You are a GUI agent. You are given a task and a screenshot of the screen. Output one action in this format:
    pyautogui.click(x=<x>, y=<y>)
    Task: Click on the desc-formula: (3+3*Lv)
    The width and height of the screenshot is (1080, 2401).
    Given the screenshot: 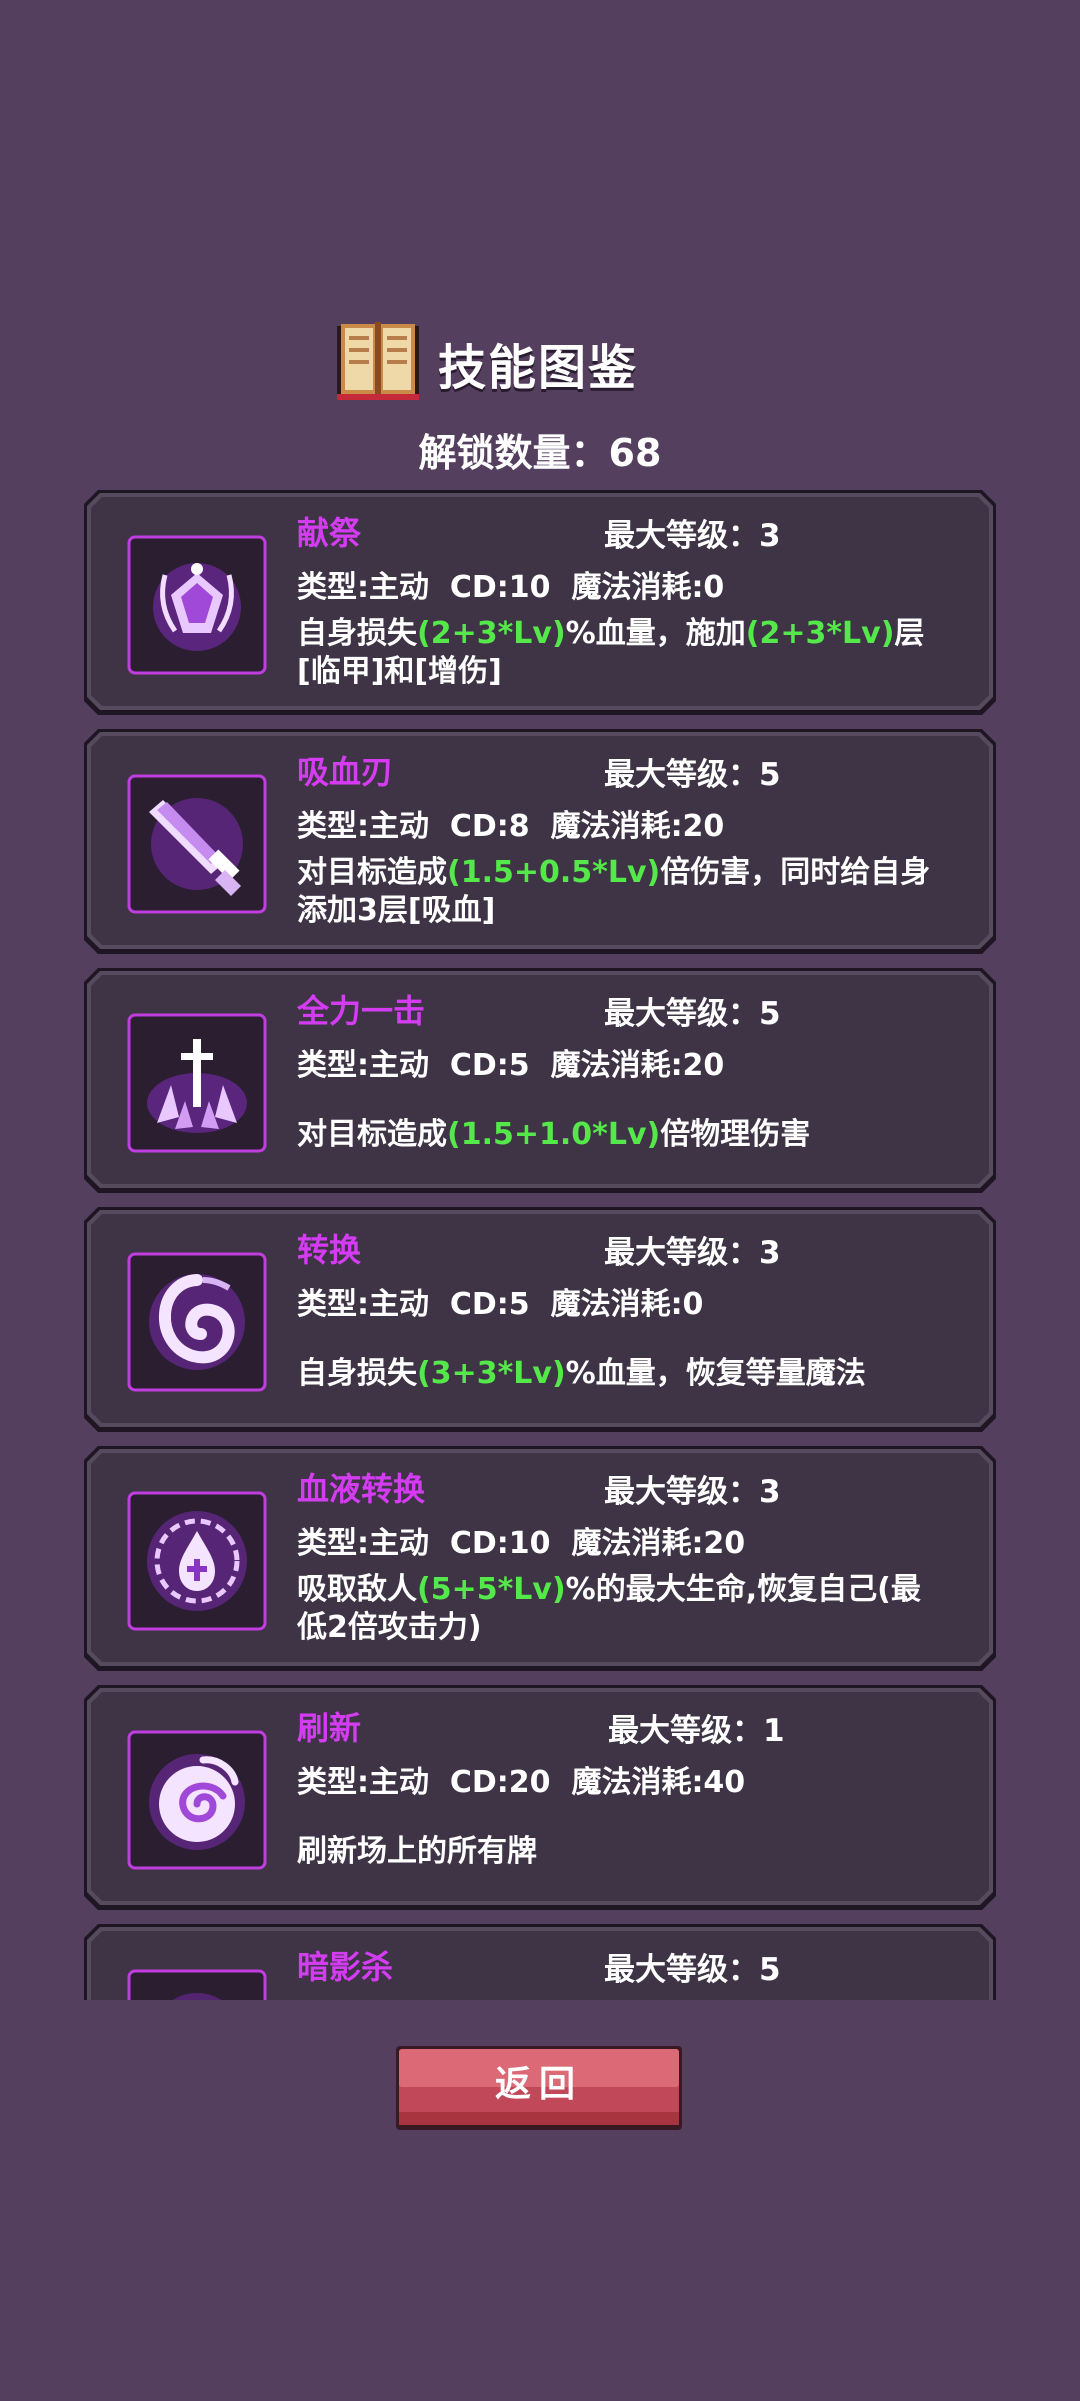 What is the action you would take?
    pyautogui.click(x=491, y=1373)
    